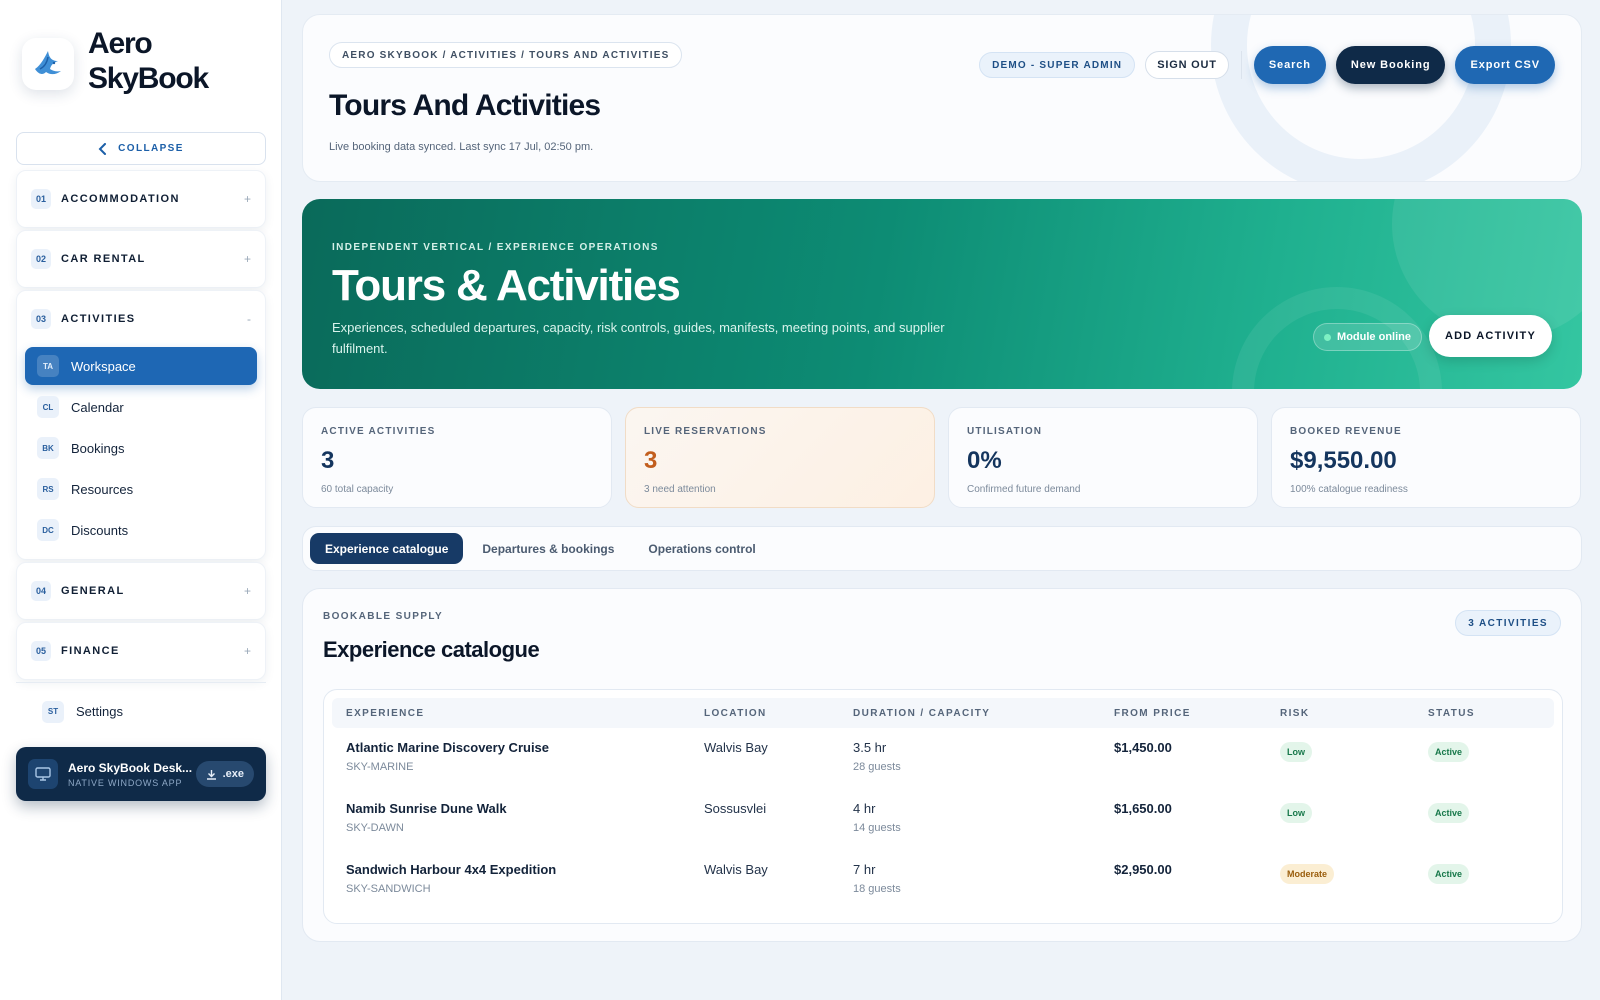 This screenshot has width=1600, height=1000. Describe the element at coordinates (120, 199) in the screenshot. I see `section-label: ACCOMMODATION` at that location.